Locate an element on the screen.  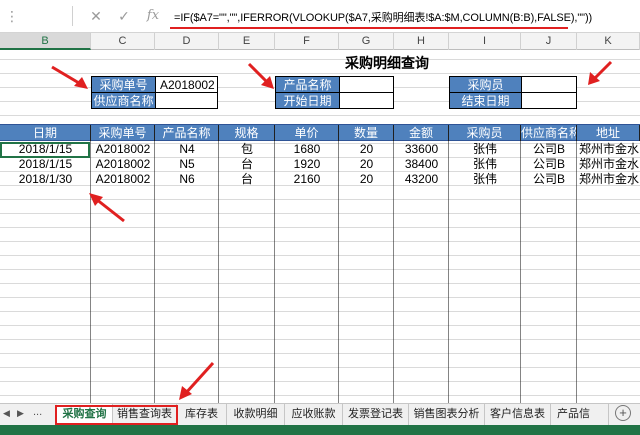
cell-date: 2018/1/30 is located at coordinates (45, 179).